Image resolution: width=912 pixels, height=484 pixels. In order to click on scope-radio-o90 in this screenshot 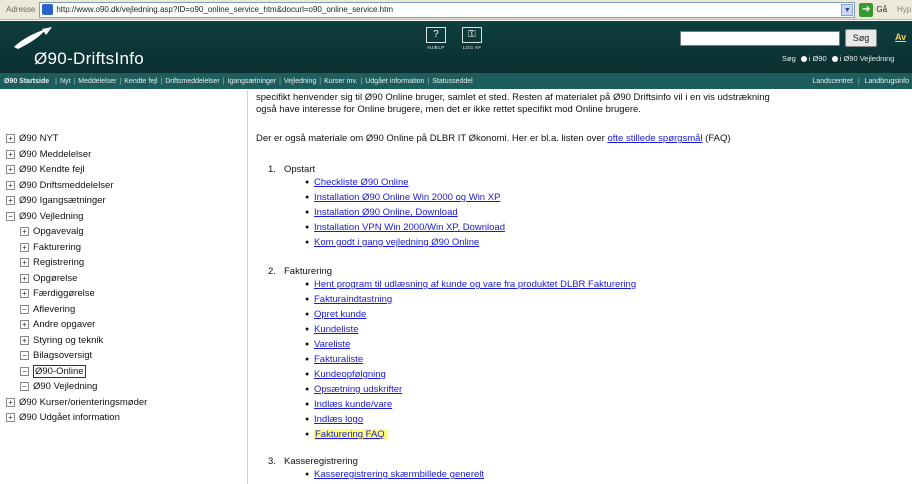, I will do `click(803, 58)`.